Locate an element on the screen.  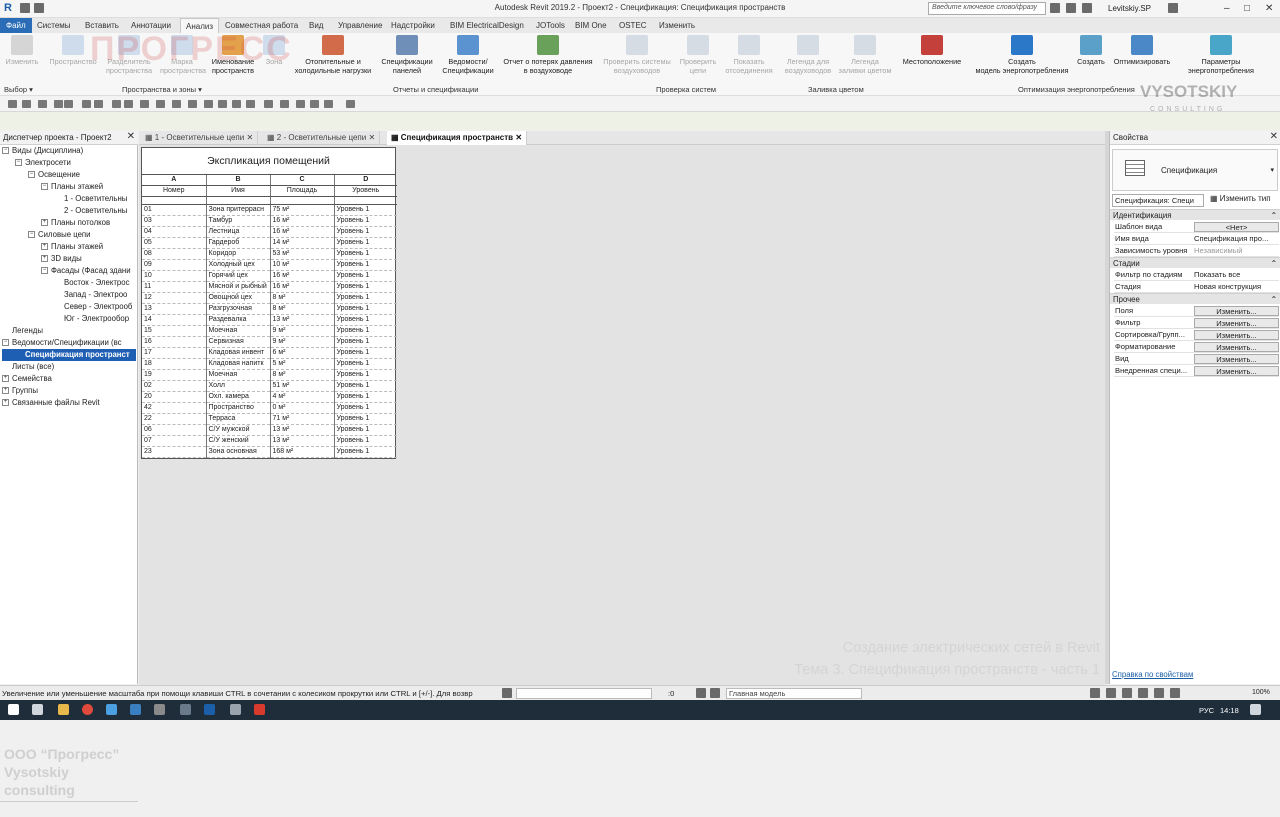
browser-node: Восток - Электрос is located at coordinates (69, 283).